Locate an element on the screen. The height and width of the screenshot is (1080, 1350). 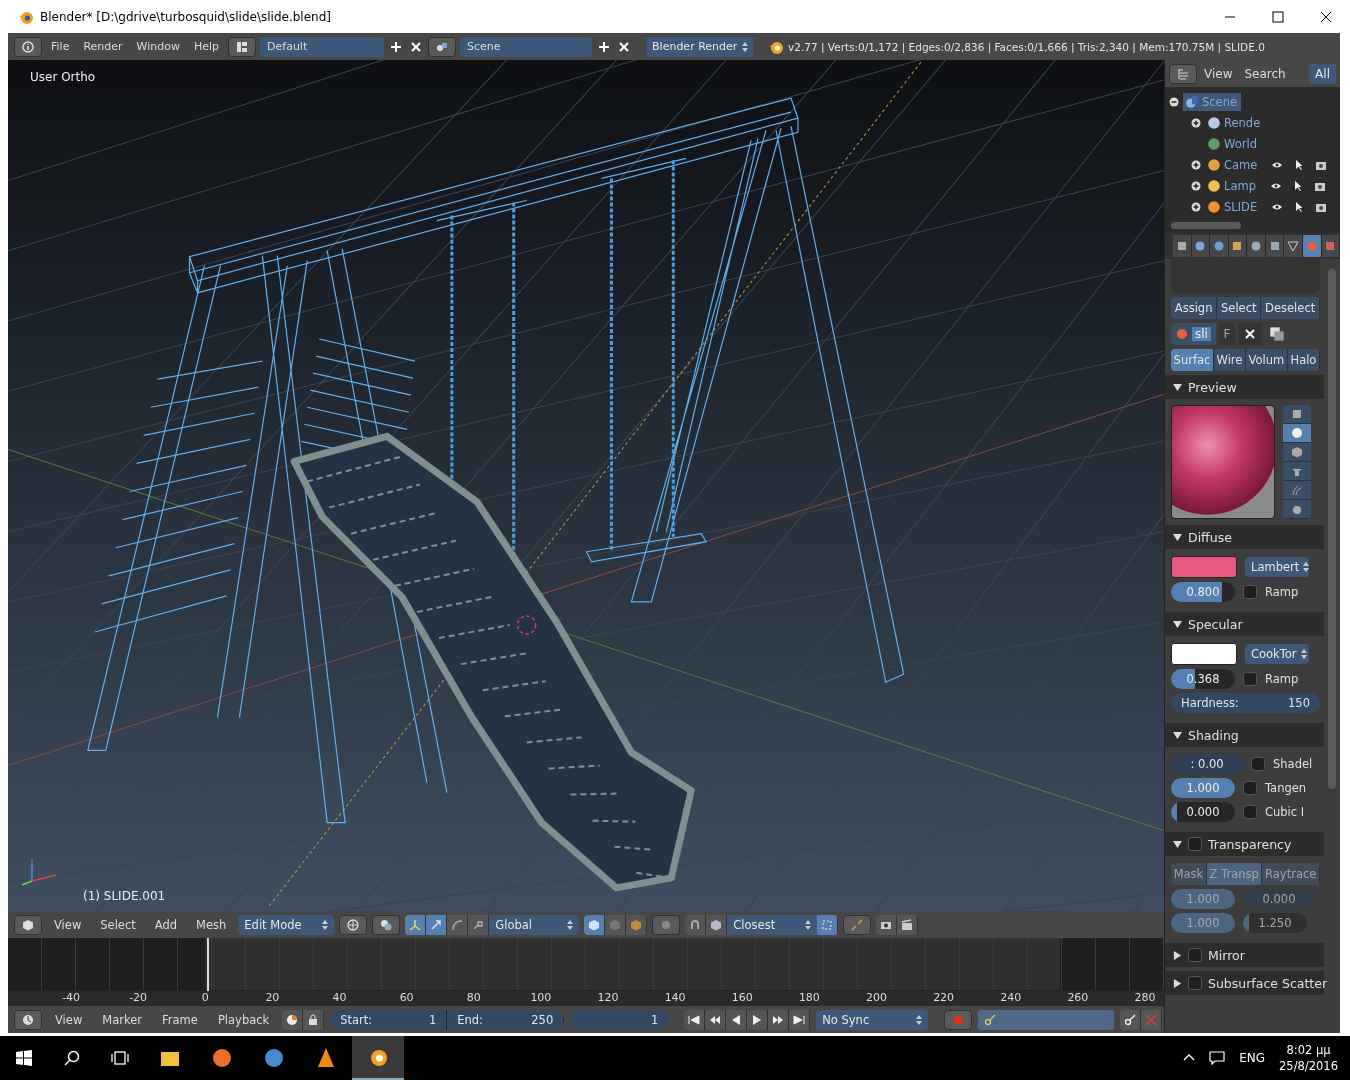
snap-align-button is located at coordinates (857, 924).